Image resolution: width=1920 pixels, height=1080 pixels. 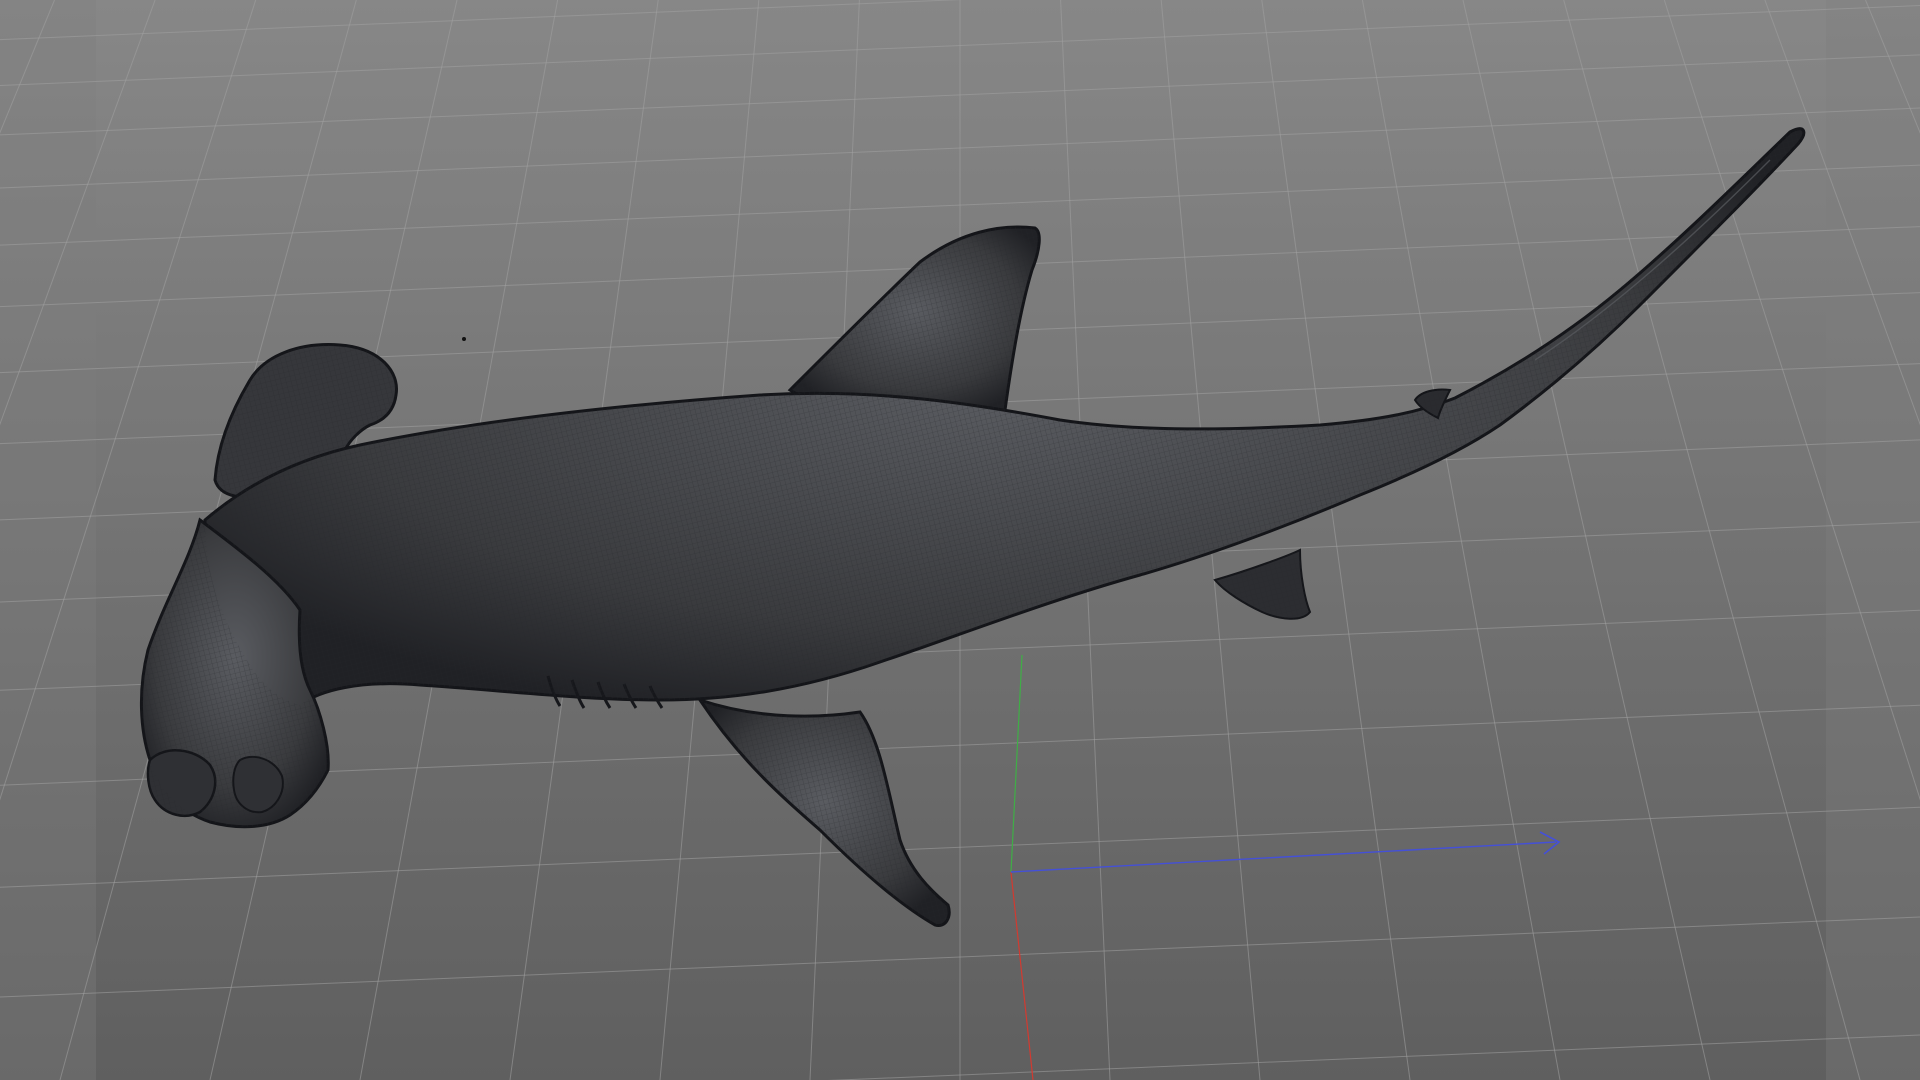 I want to click on stray-vertex-dot, so click(x=464, y=339).